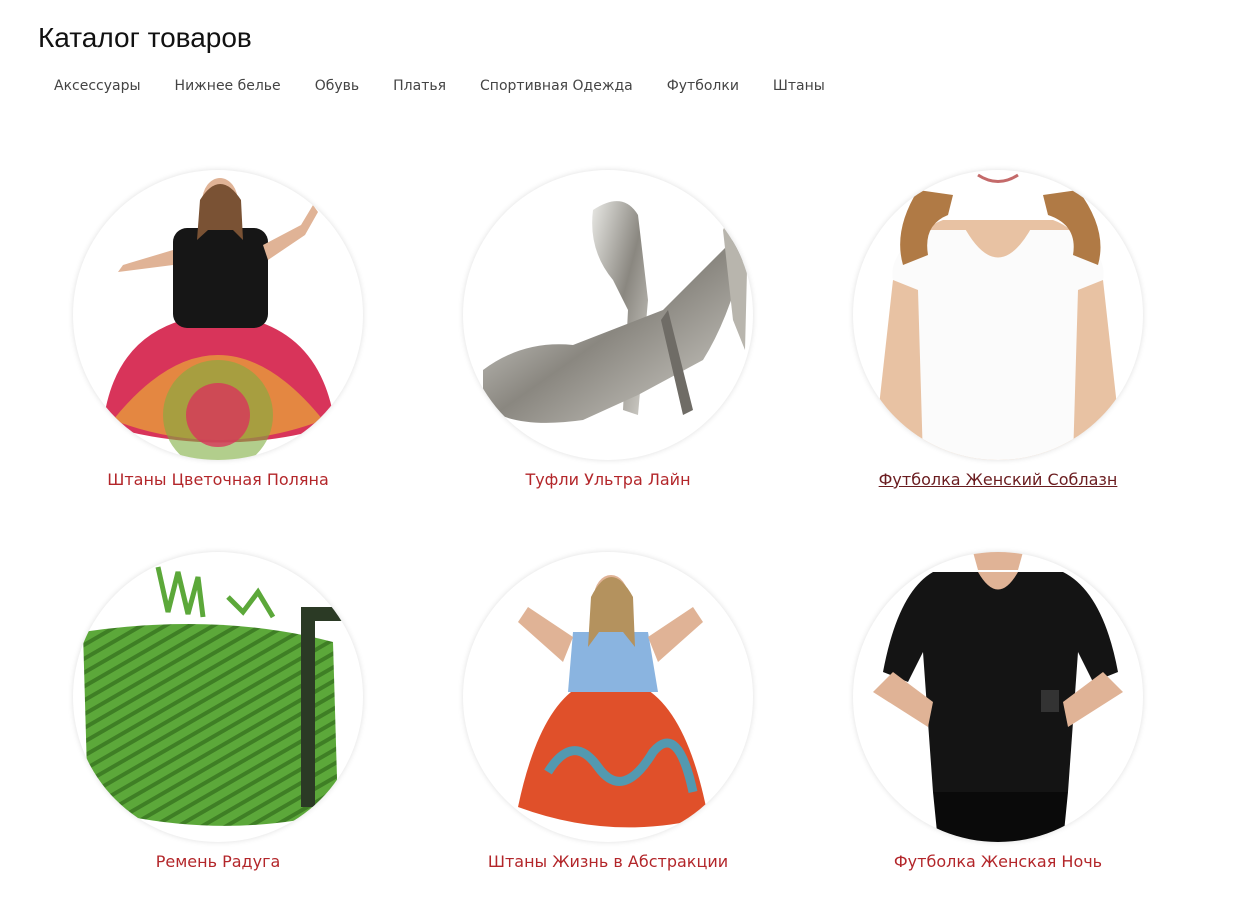 This screenshot has width=1236, height=898. Describe the element at coordinates (145, 37) in the screenshot. I see `page-title: Каталог товаров` at that location.